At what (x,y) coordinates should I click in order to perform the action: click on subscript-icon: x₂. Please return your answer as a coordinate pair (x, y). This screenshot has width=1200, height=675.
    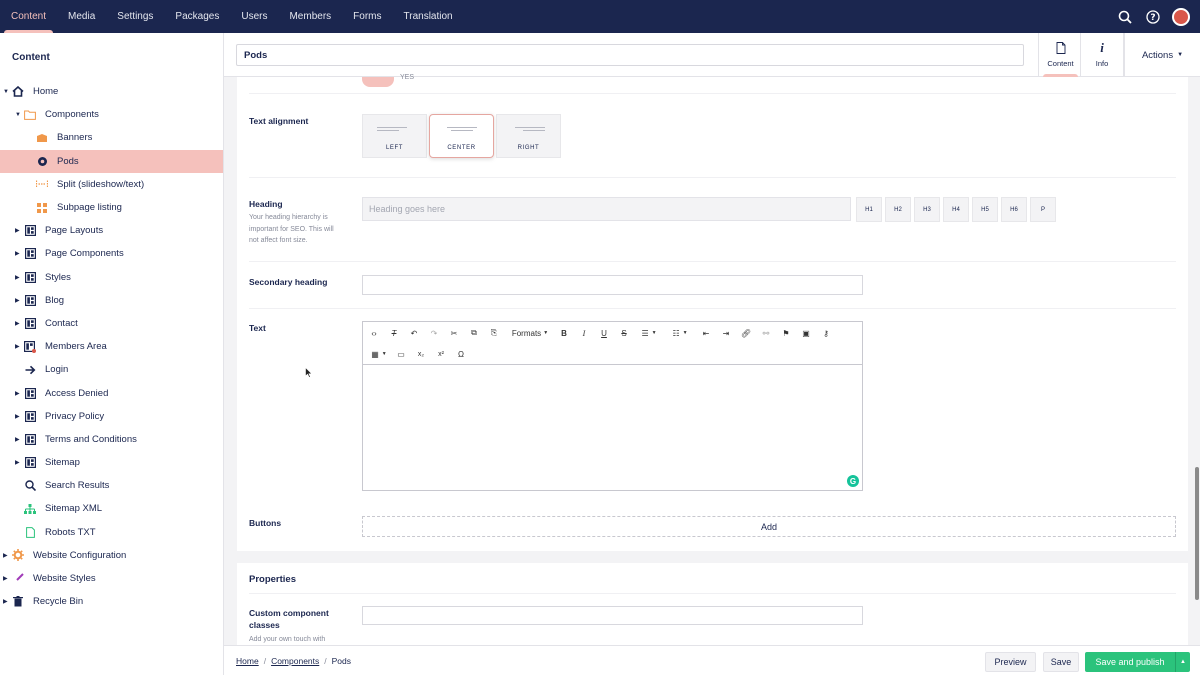
    Looking at the image, I should click on (421, 354).